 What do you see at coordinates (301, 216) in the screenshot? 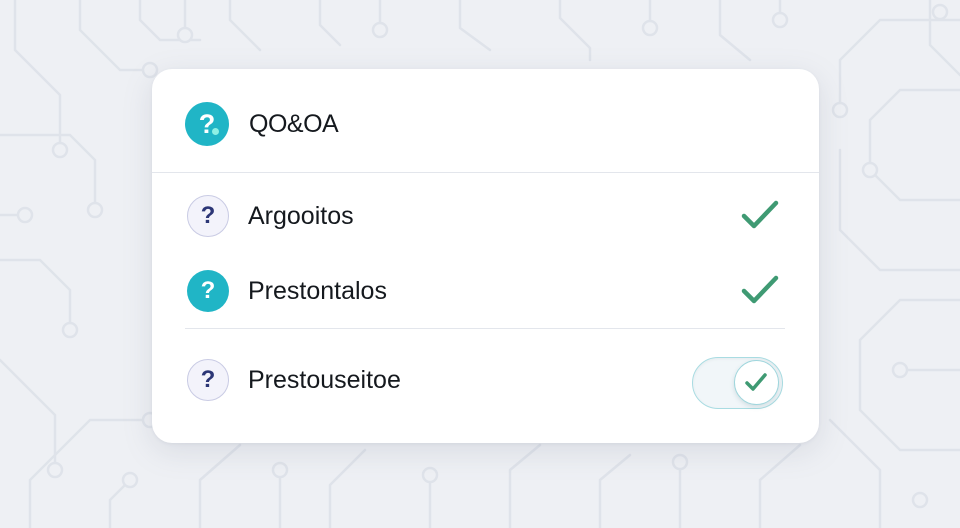
I see `list-item-label: Argooitos` at bounding box center [301, 216].